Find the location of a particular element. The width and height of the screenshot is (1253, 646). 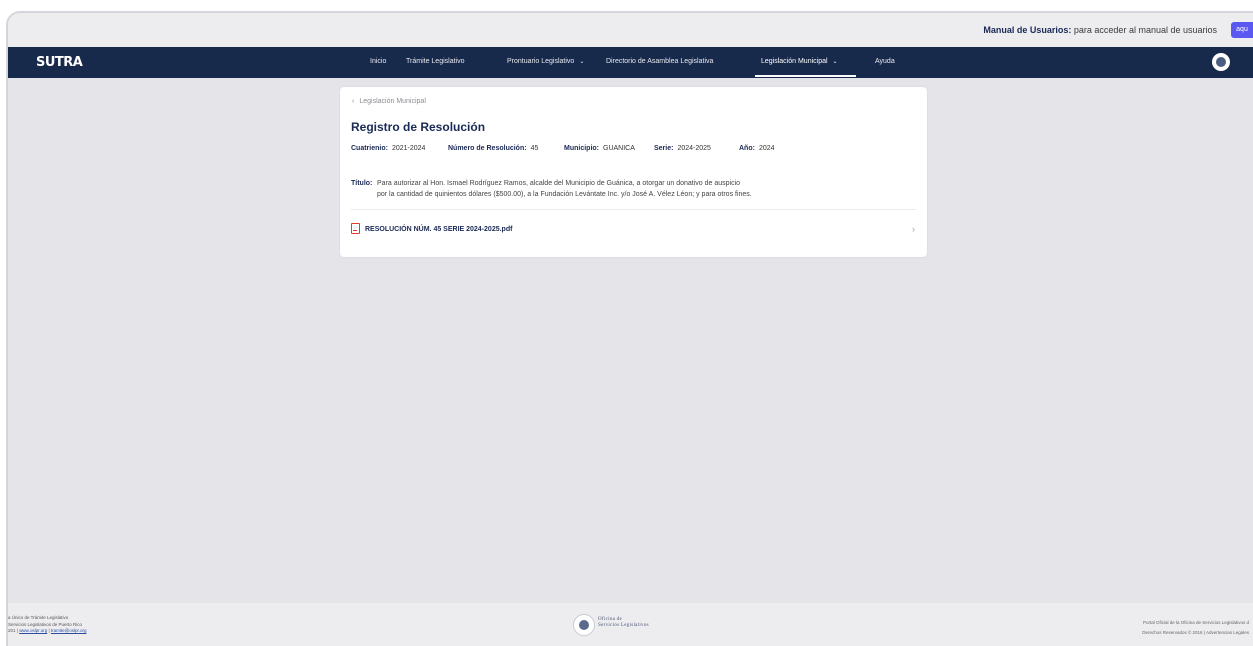

osl-logo-text: Oficina de Servicios Legislativos is located at coordinates (623, 623).